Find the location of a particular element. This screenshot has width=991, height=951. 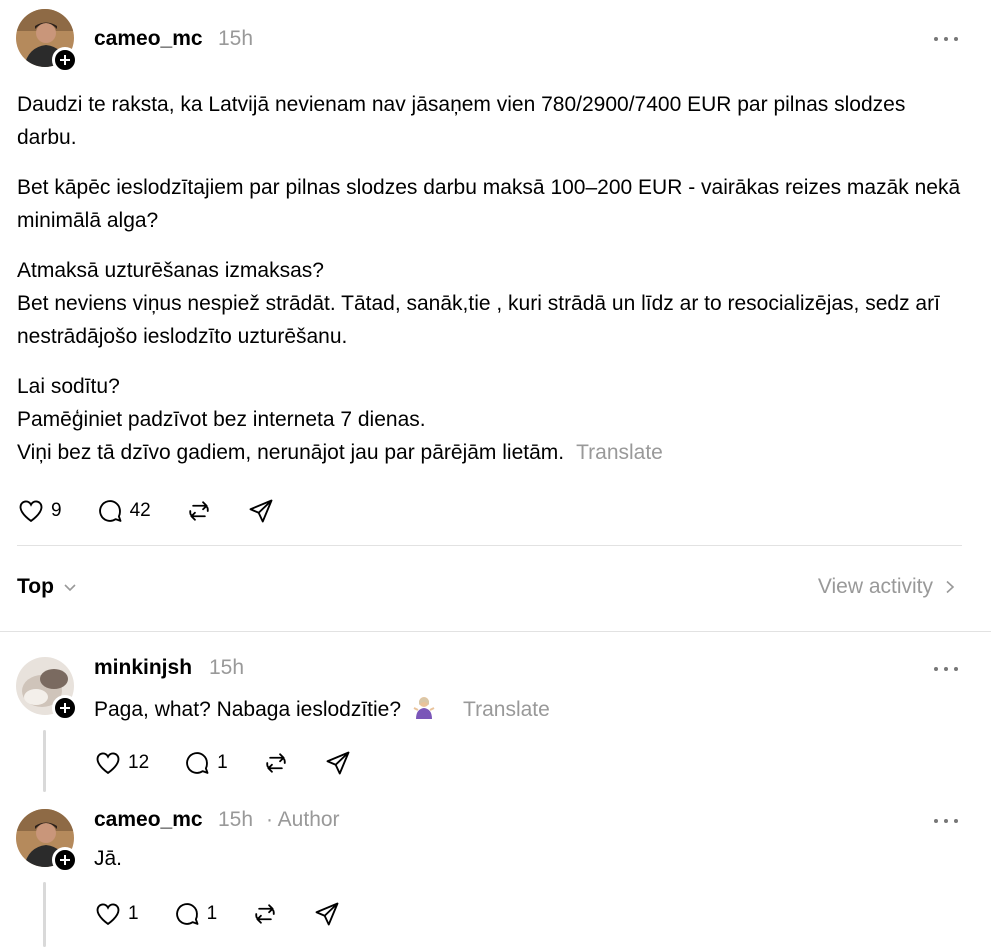

post-username: cameo_mc is located at coordinates (148, 39).